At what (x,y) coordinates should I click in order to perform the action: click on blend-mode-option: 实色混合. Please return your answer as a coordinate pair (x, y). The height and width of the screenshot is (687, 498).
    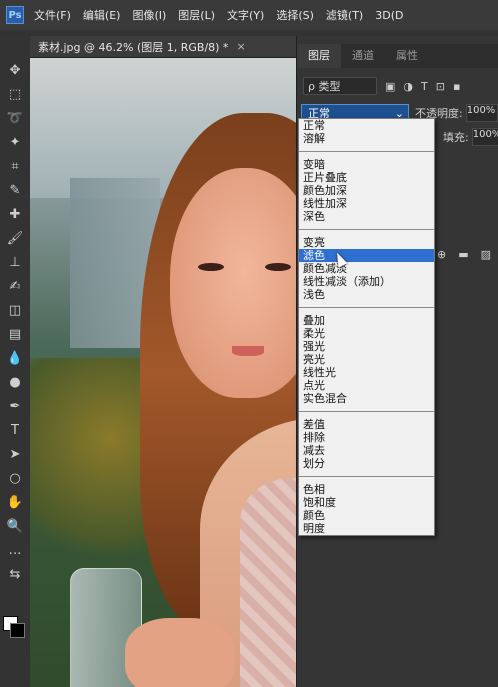
    Looking at the image, I should click on (366, 398).